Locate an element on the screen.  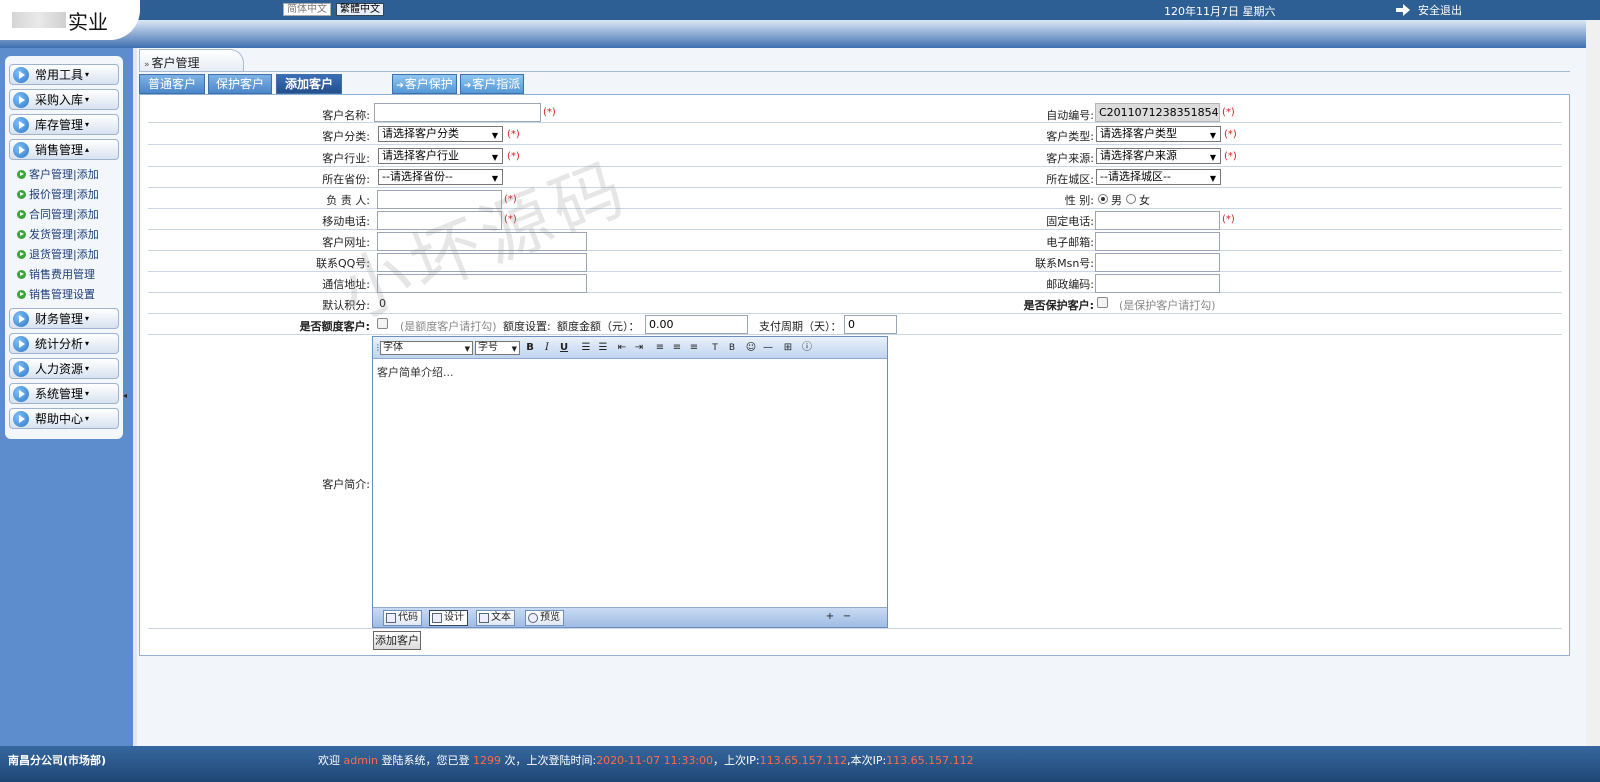
address-input is located at coordinates (482, 283).